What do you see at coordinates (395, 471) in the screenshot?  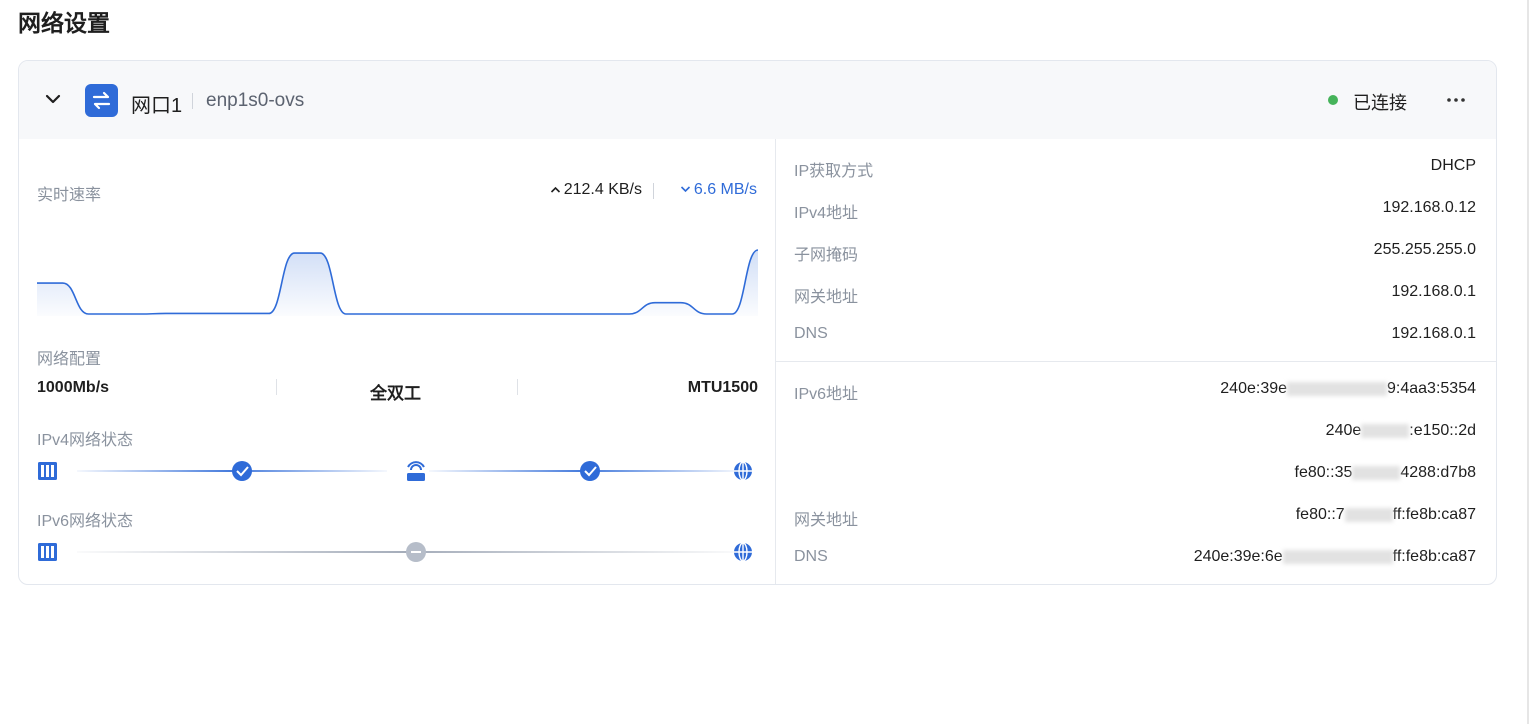 I see `ipv4-status-track` at bounding box center [395, 471].